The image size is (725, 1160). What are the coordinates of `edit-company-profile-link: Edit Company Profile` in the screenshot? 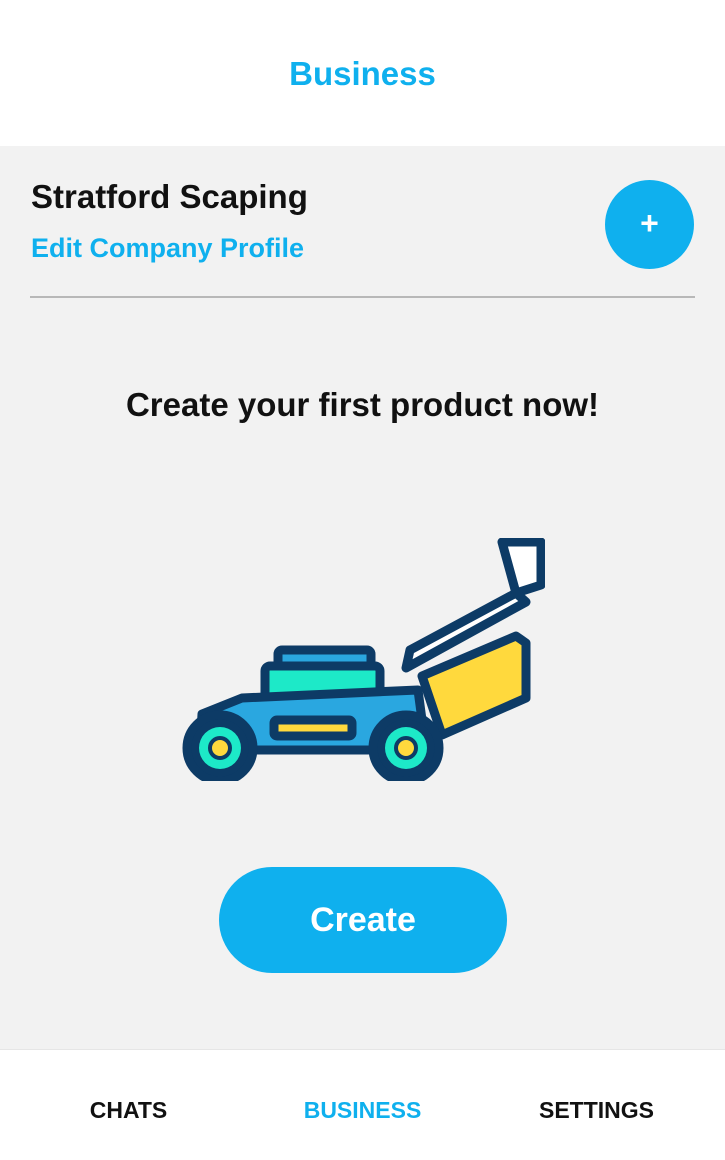 It's located at (167, 248).